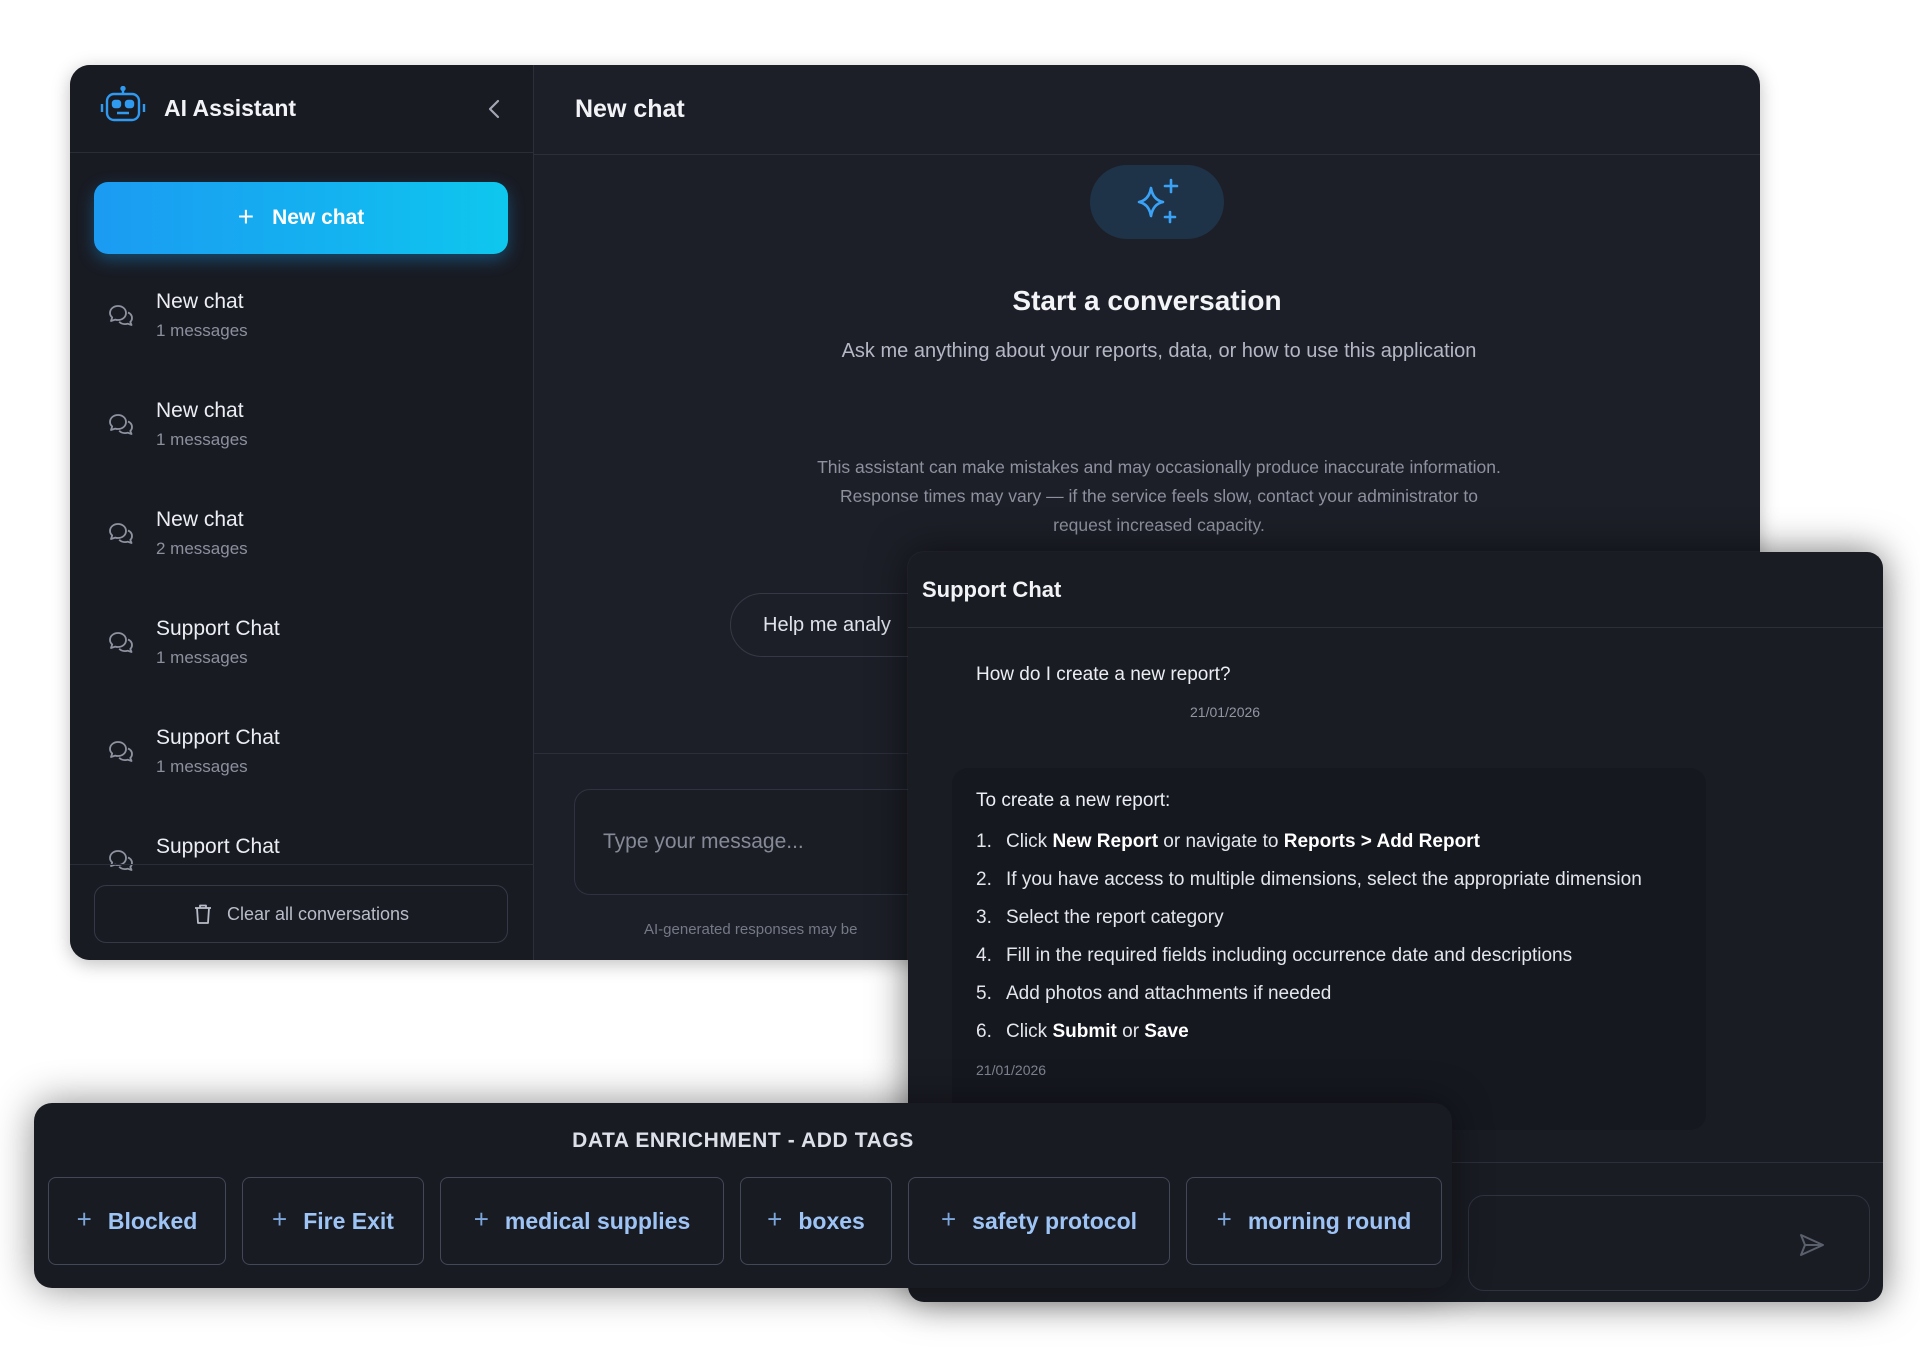 This screenshot has height=1353, width=1920. What do you see at coordinates (1084, 1031) in the screenshot?
I see `step-emphasis: Submit` at bounding box center [1084, 1031].